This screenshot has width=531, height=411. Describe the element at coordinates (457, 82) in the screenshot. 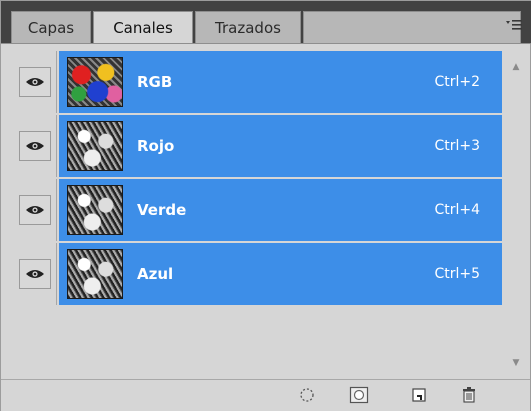

I see `channel-shortcut: Ctrl+2` at that location.